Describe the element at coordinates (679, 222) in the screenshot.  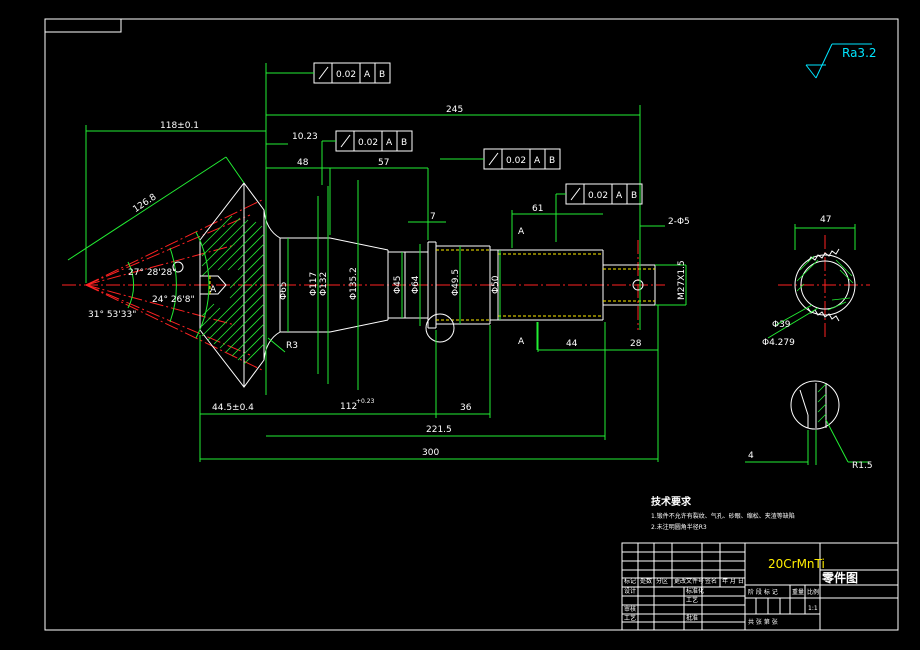
I see `dim-2-holes: 2-Φ5` at that location.